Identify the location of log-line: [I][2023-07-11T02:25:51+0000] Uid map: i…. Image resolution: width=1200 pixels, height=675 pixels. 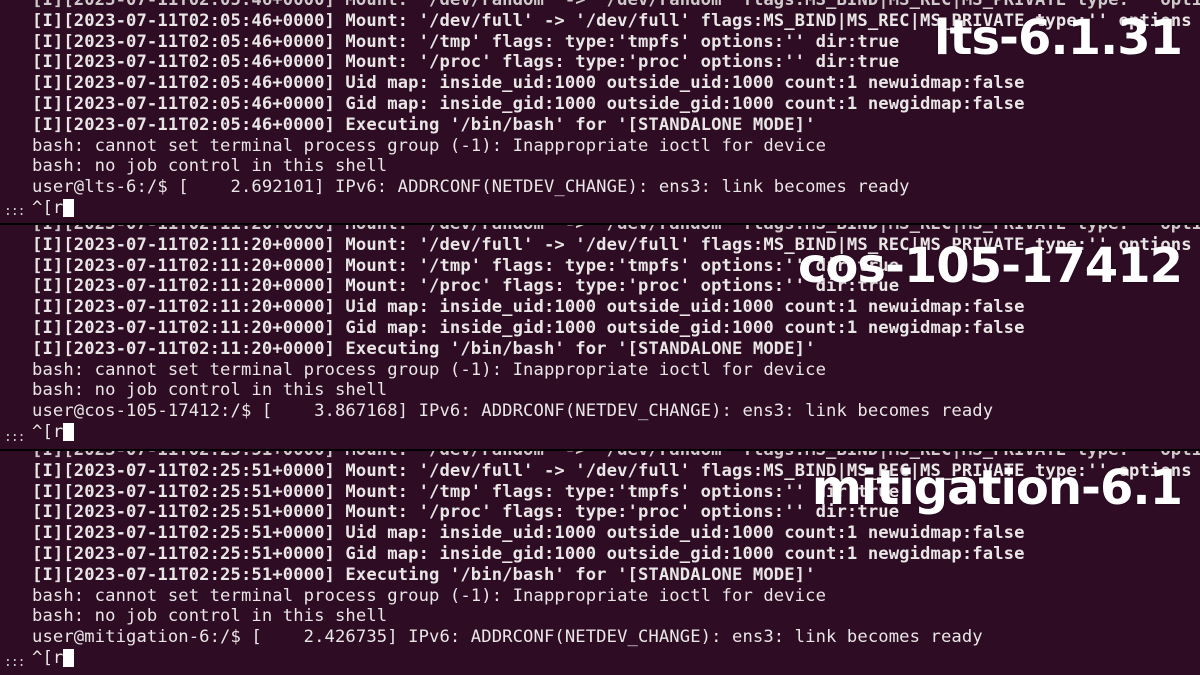
(528, 533).